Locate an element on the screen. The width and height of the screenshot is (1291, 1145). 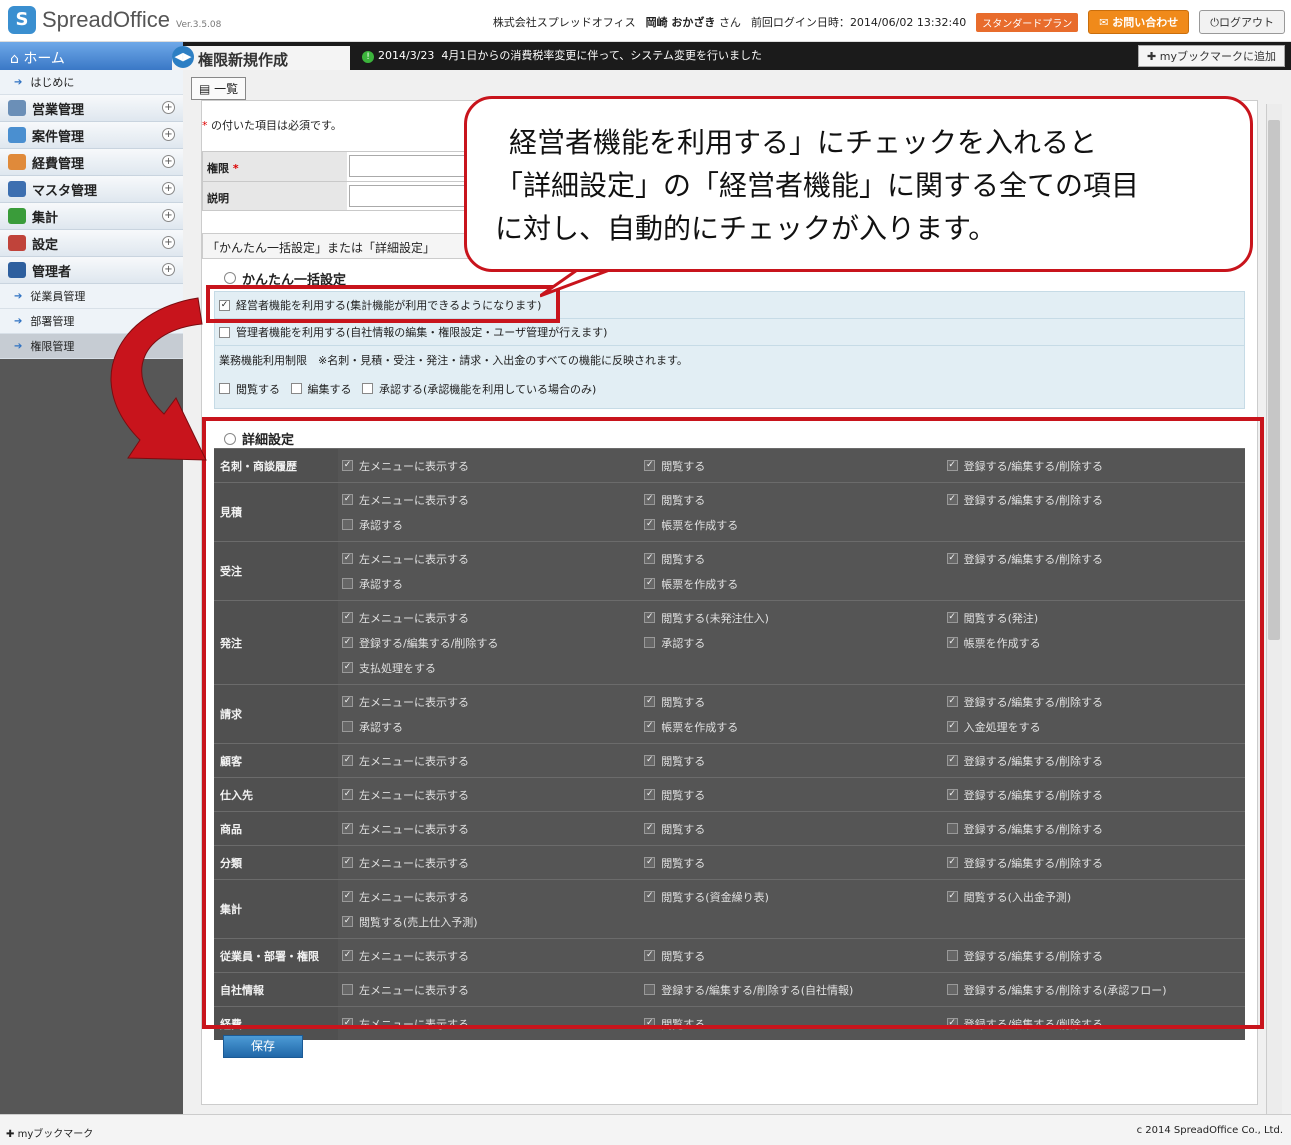
sidebar-menu-label: 設定 is located at coordinates (45, 245).